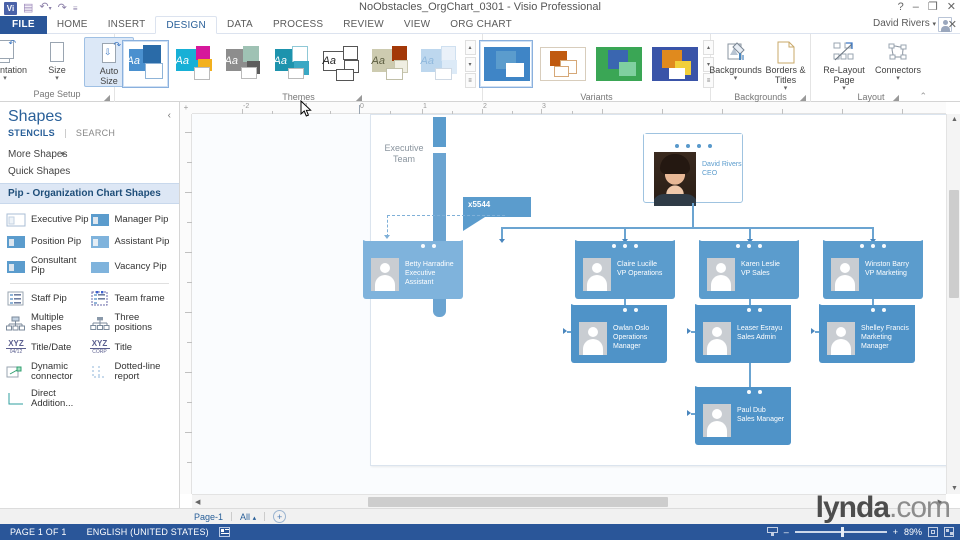 This screenshot has height=540, width=960. Describe the element at coordinates (786, 64) in the screenshot. I see `borders-titles-button: Borders & Titles ▾` at that location.